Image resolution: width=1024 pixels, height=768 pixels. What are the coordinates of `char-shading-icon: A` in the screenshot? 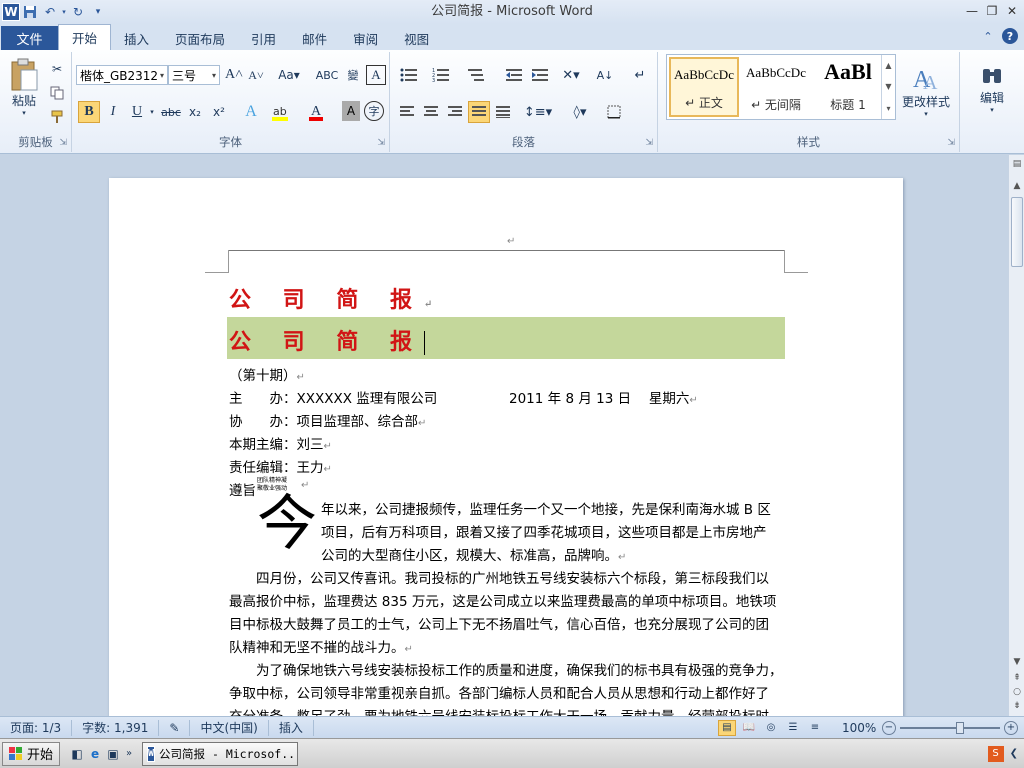 It's located at (351, 111).